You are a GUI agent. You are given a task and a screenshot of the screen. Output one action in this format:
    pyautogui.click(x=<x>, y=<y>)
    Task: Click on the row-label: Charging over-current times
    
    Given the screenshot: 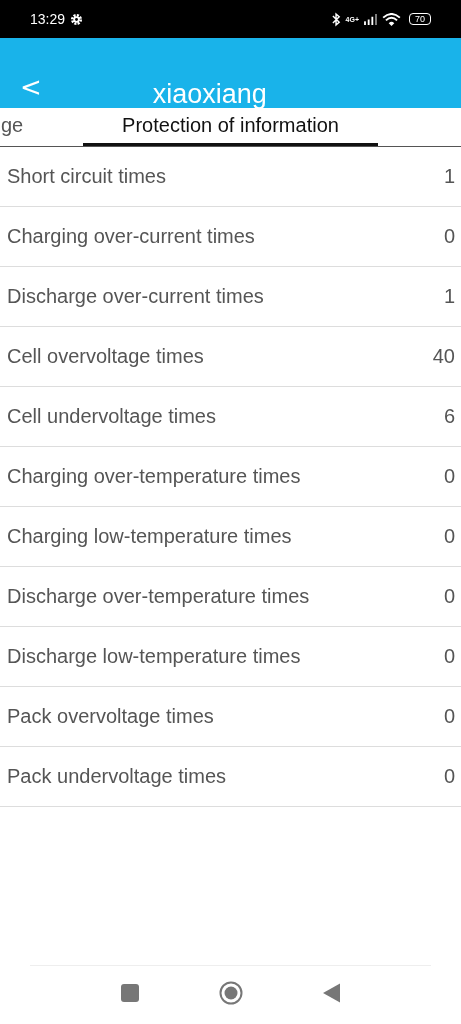 What is the action you would take?
    pyautogui.click(x=131, y=236)
    